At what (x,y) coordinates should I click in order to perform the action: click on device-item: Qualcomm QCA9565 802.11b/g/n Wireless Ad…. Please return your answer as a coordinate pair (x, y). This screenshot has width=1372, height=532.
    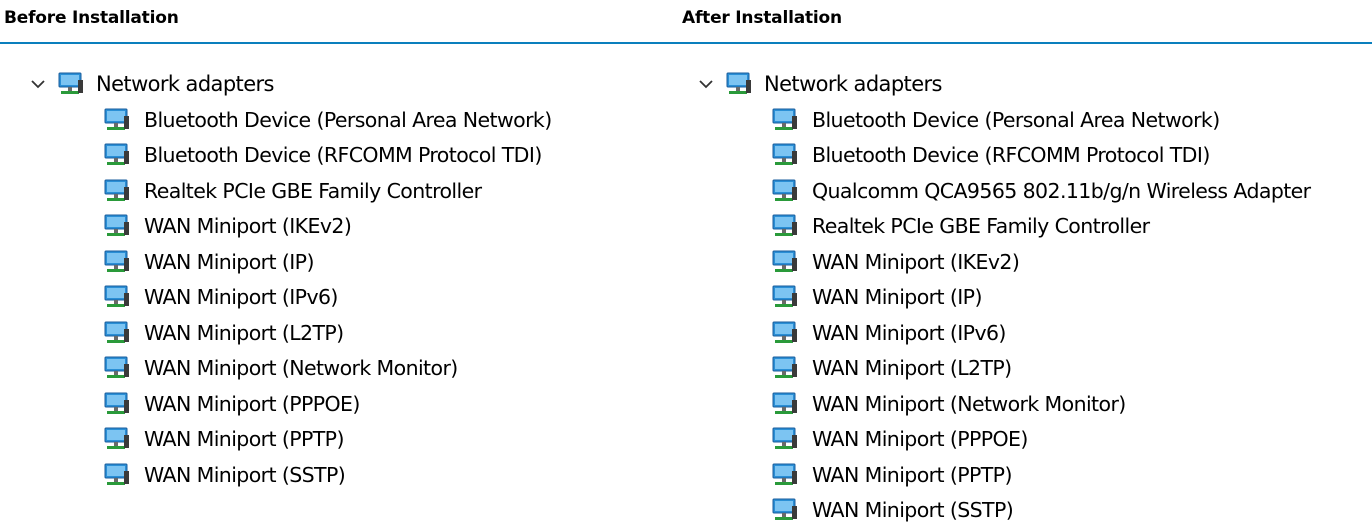
    Looking at the image, I should click on (1041, 191).